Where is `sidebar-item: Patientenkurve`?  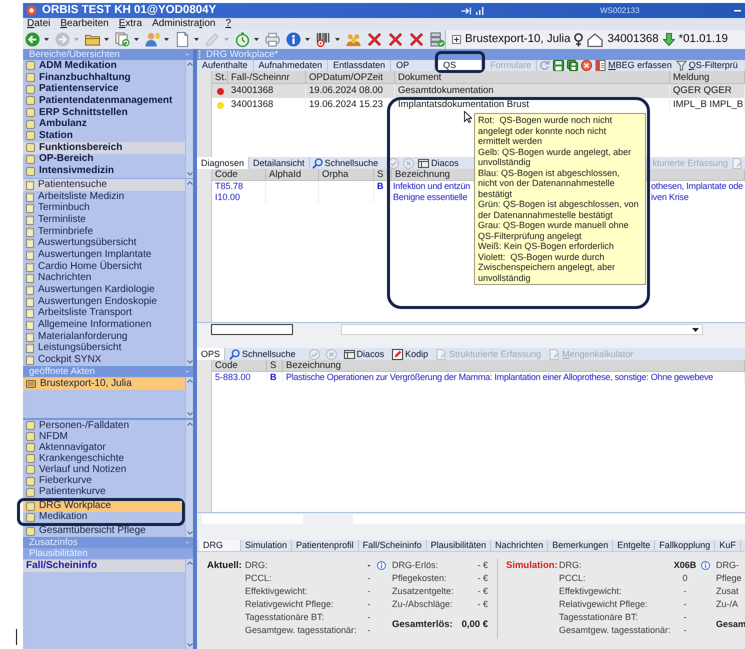 sidebar-item: Patientenkurve is located at coordinates (104, 492).